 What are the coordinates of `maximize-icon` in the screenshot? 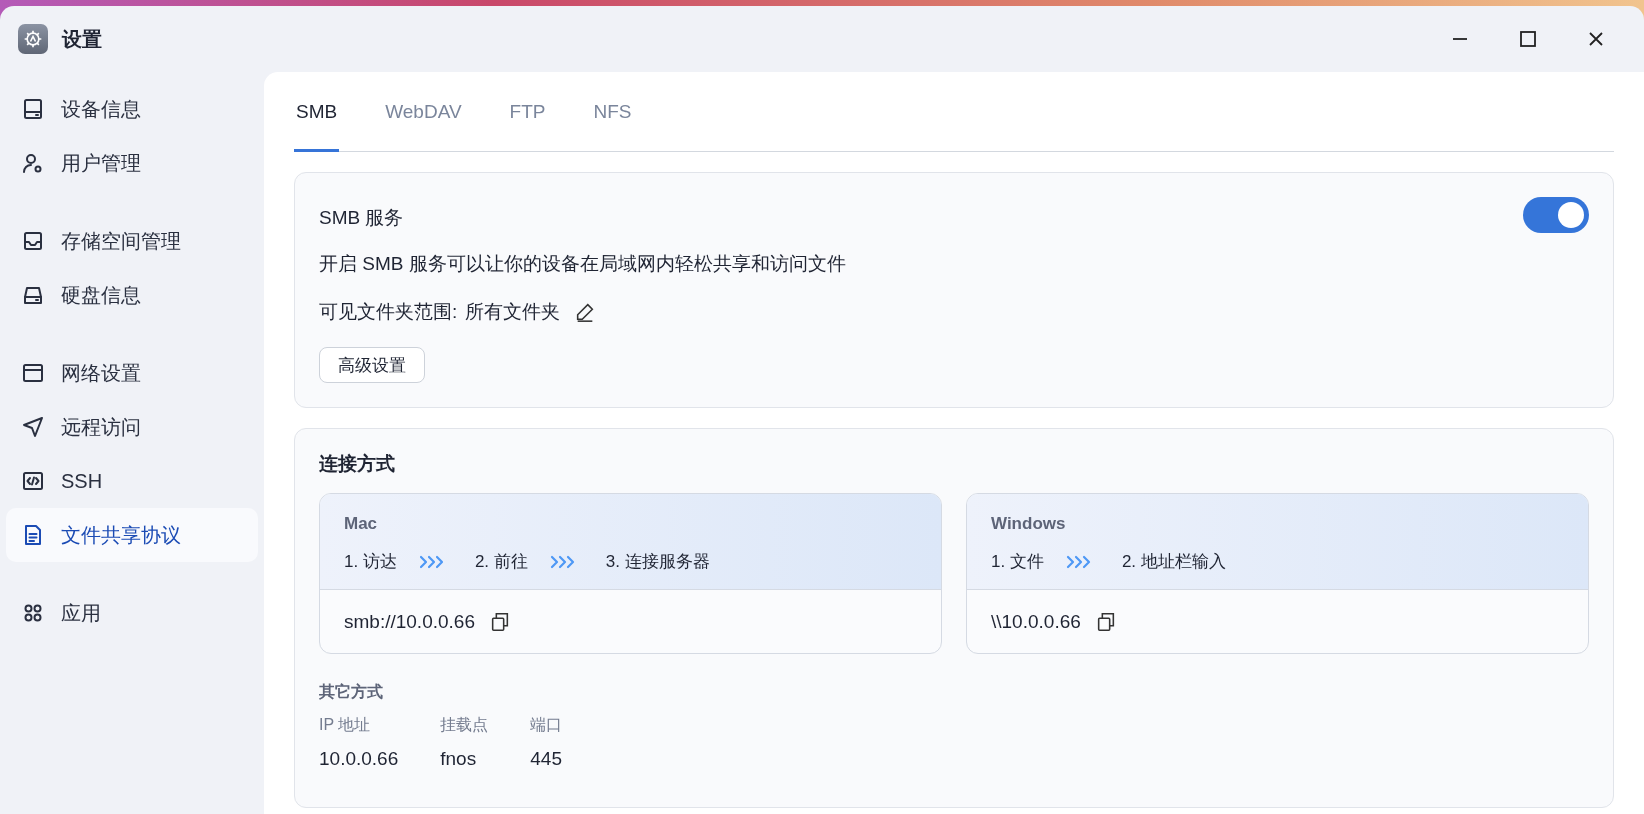 It's located at (1528, 39).